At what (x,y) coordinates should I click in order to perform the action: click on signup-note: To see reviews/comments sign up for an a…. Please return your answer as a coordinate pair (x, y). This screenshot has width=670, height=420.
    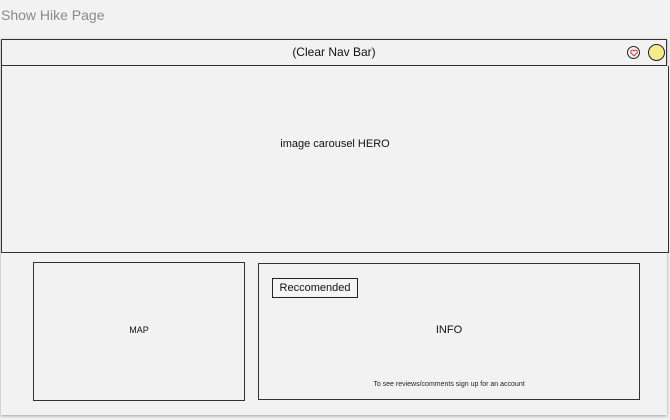
    Looking at the image, I should click on (449, 384).